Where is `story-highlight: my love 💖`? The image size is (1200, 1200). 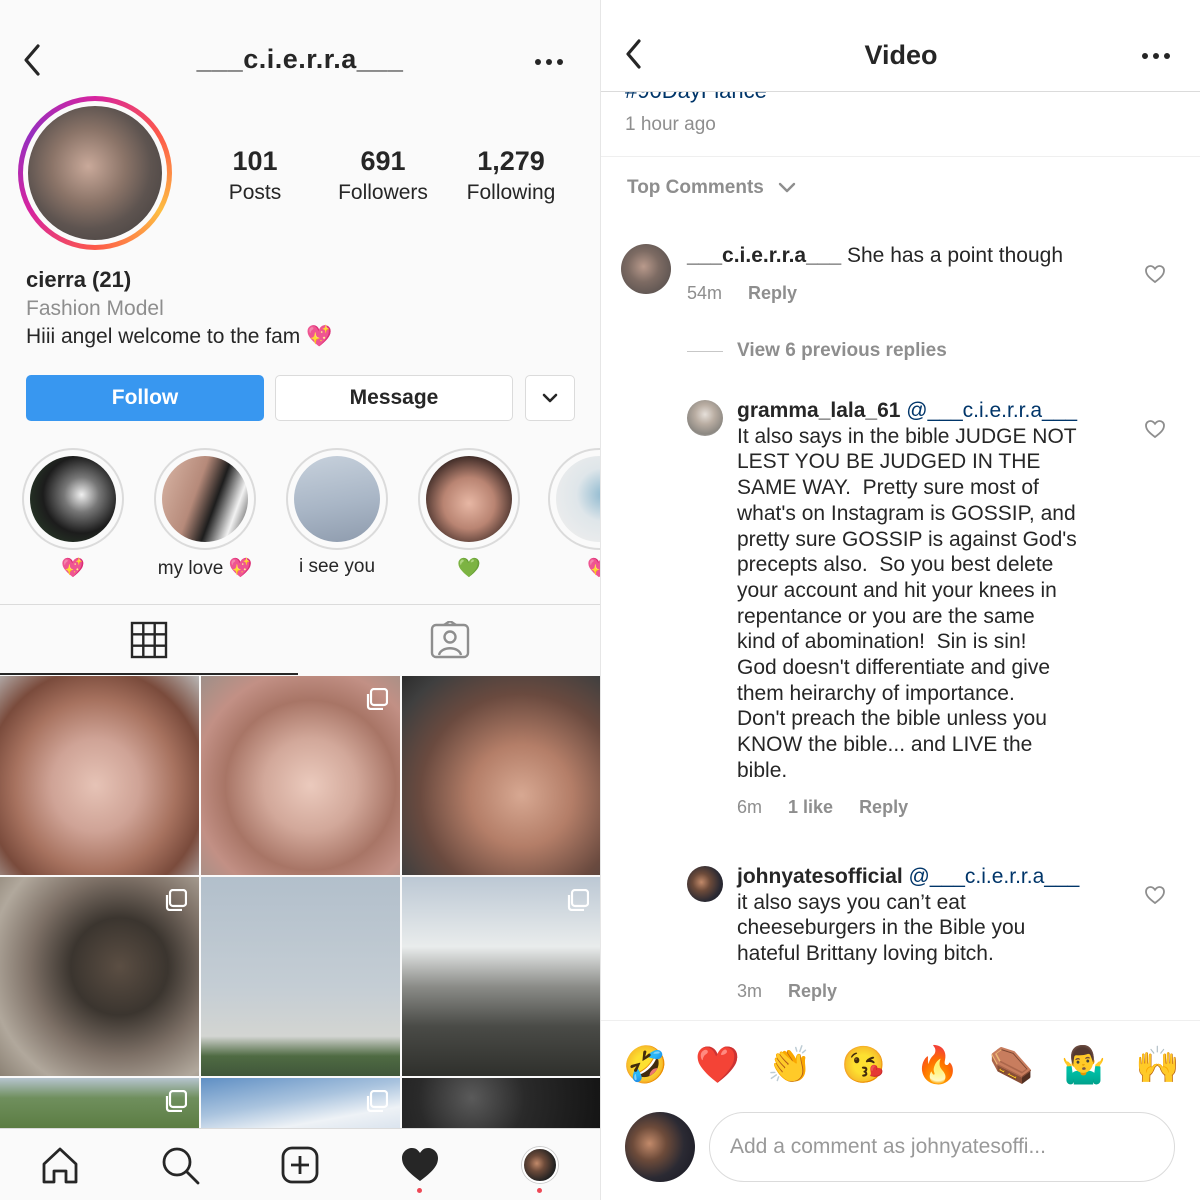
story-highlight: my love 💖 is located at coordinates (205, 514).